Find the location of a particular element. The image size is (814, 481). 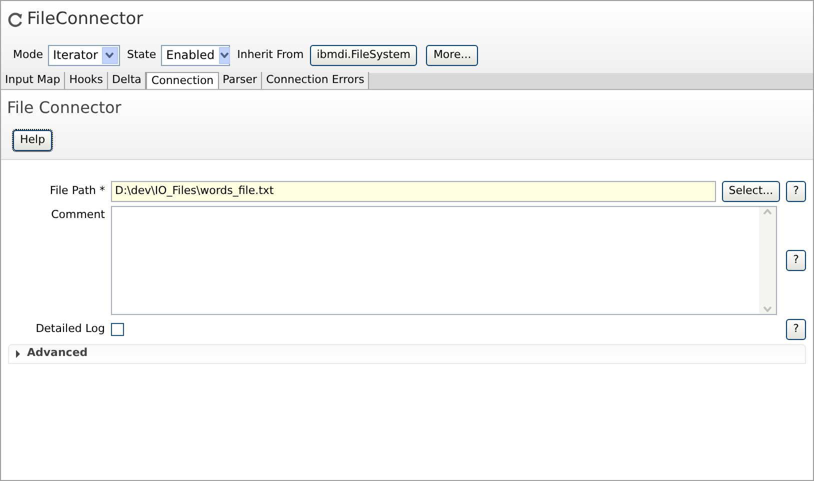

field-label: Detailed Log is located at coordinates (69, 328).